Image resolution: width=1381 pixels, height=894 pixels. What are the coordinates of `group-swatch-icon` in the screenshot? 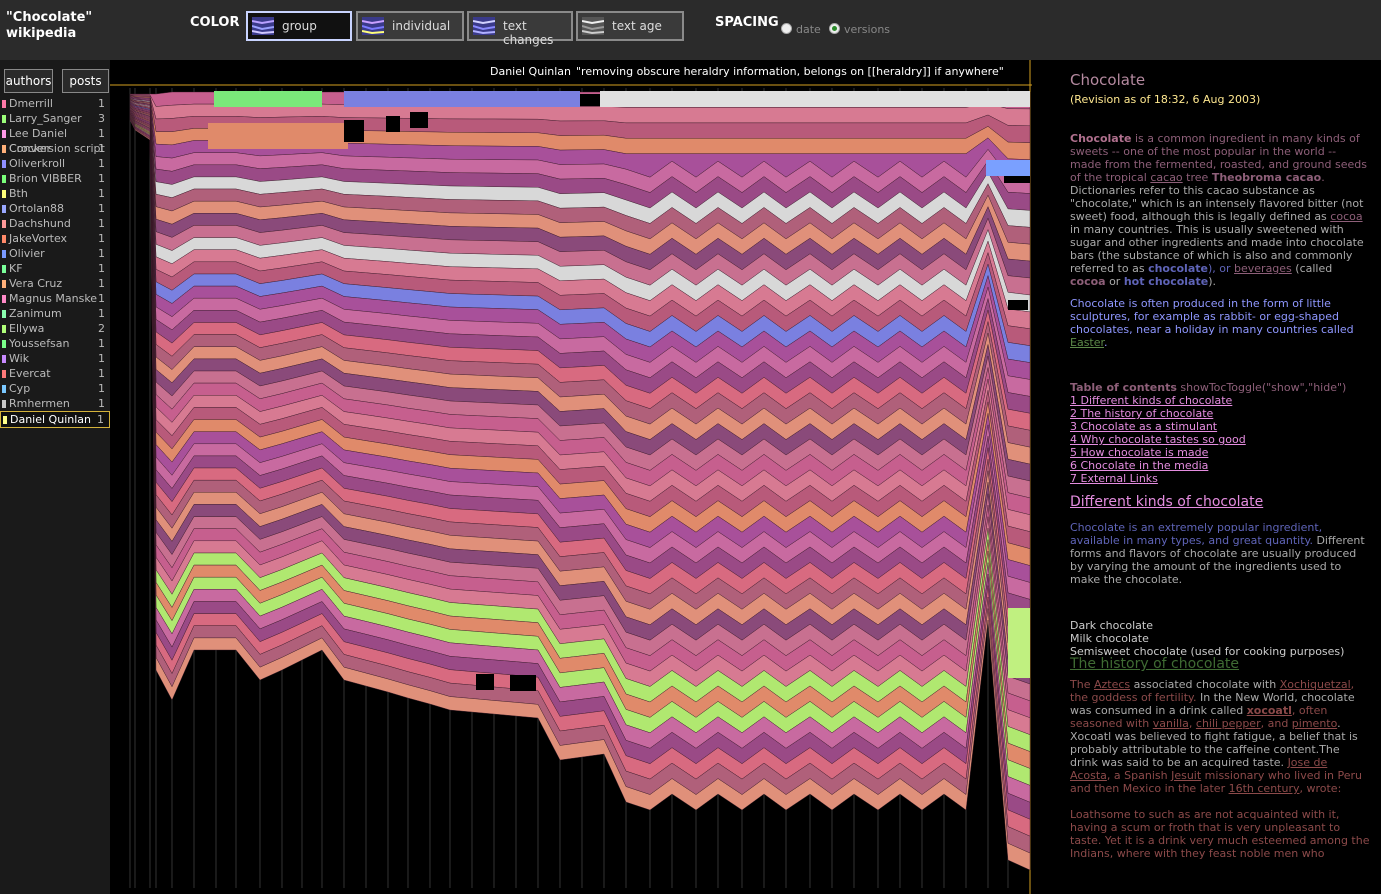 It's located at (263, 26).